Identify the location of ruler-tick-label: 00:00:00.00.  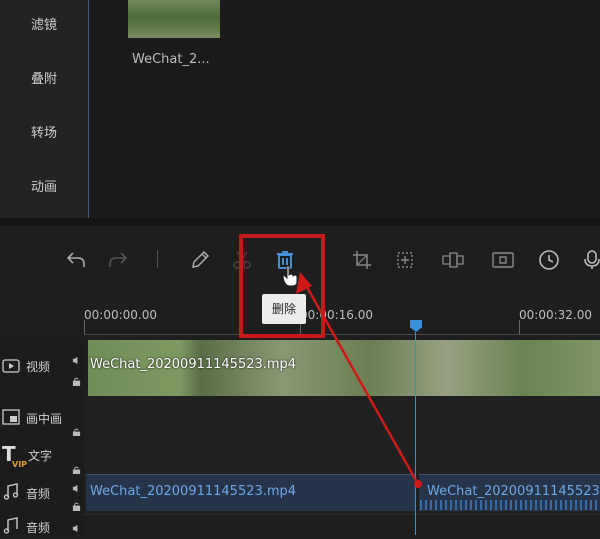
(120, 315).